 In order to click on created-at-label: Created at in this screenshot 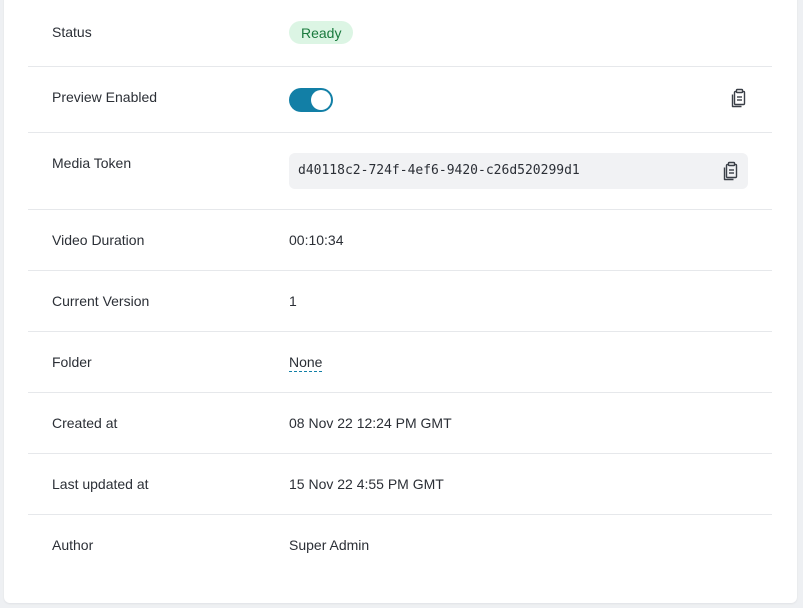, I will do `click(85, 423)`.